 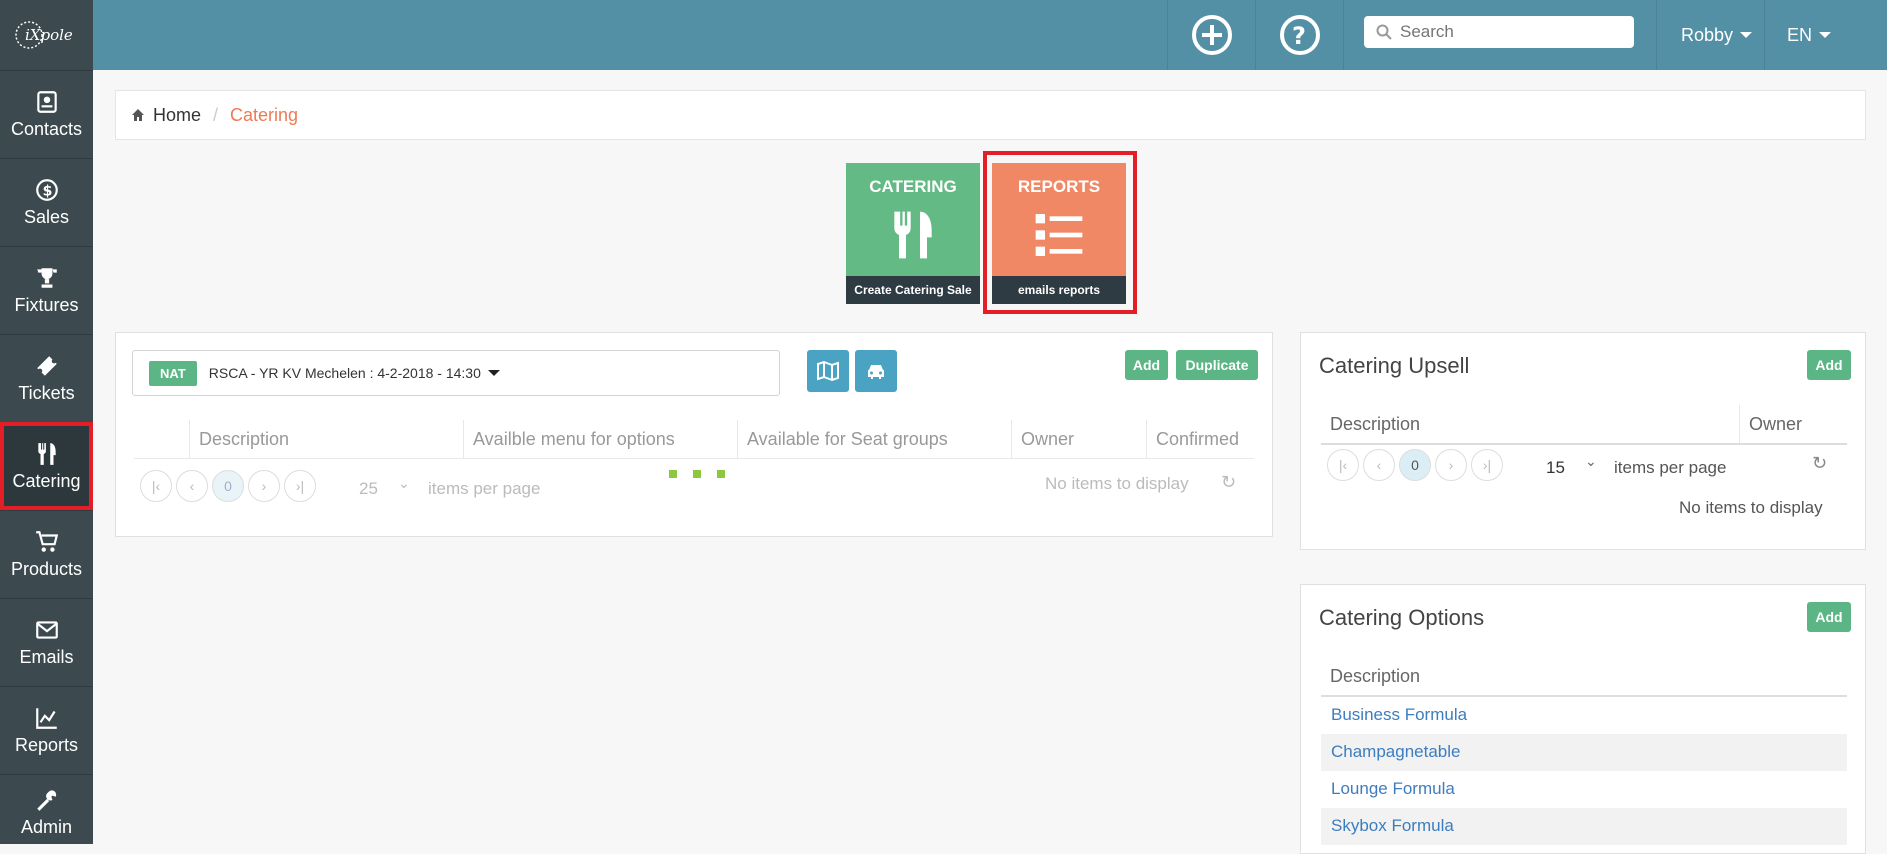 What do you see at coordinates (1392, 825) in the screenshot?
I see `option-link: Skybox Formula` at bounding box center [1392, 825].